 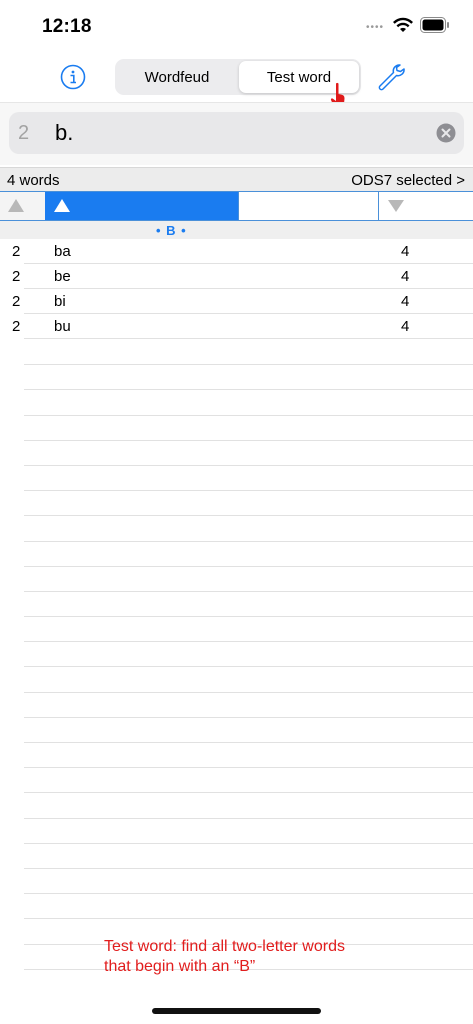 What do you see at coordinates (73, 77) in the screenshot?
I see `info-icon` at bounding box center [73, 77].